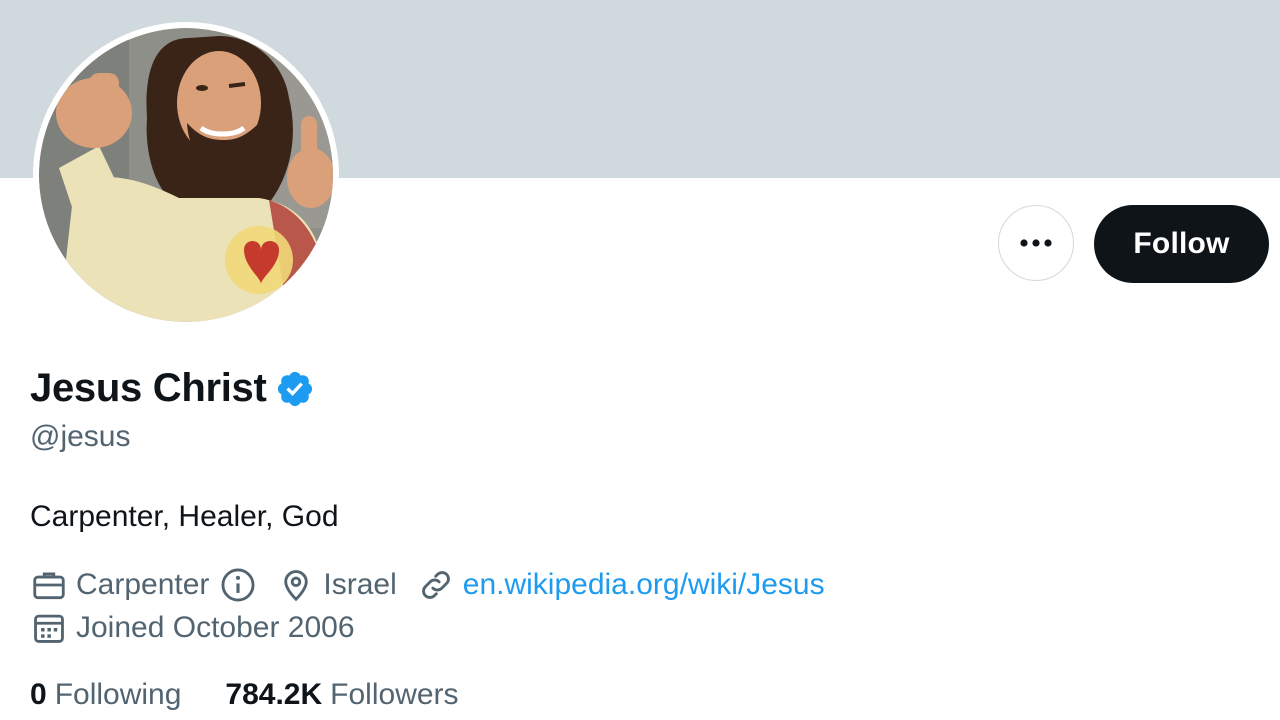 The height and width of the screenshot is (720, 1280). I want to click on link-icon, so click(435, 585).